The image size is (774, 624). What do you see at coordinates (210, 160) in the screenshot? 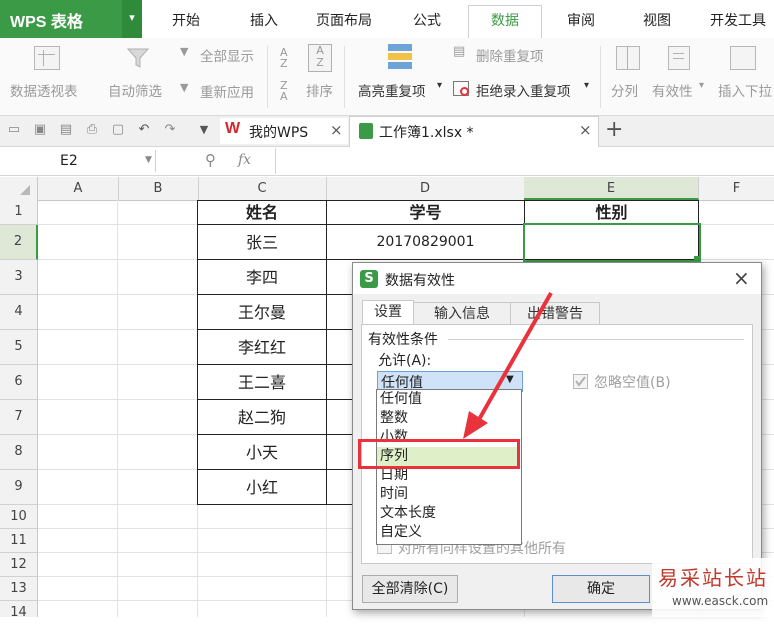
I see `zoom-icon: ⚲` at bounding box center [210, 160].